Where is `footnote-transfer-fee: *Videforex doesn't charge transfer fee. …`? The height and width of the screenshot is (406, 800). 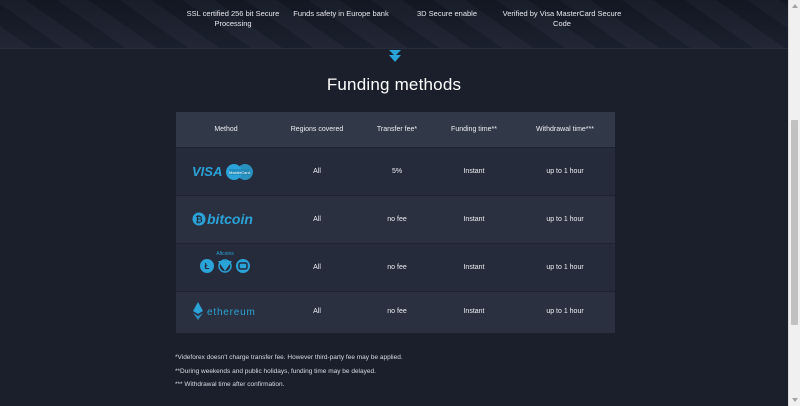
footnote-transfer-fee: *Videforex doesn't charge transfer fee. … is located at coordinates (289, 357).